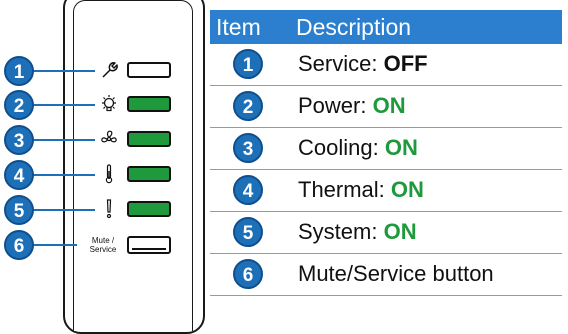 The width and height of the screenshot is (568, 334). I want to click on lightbulb-icon, so click(109, 103).